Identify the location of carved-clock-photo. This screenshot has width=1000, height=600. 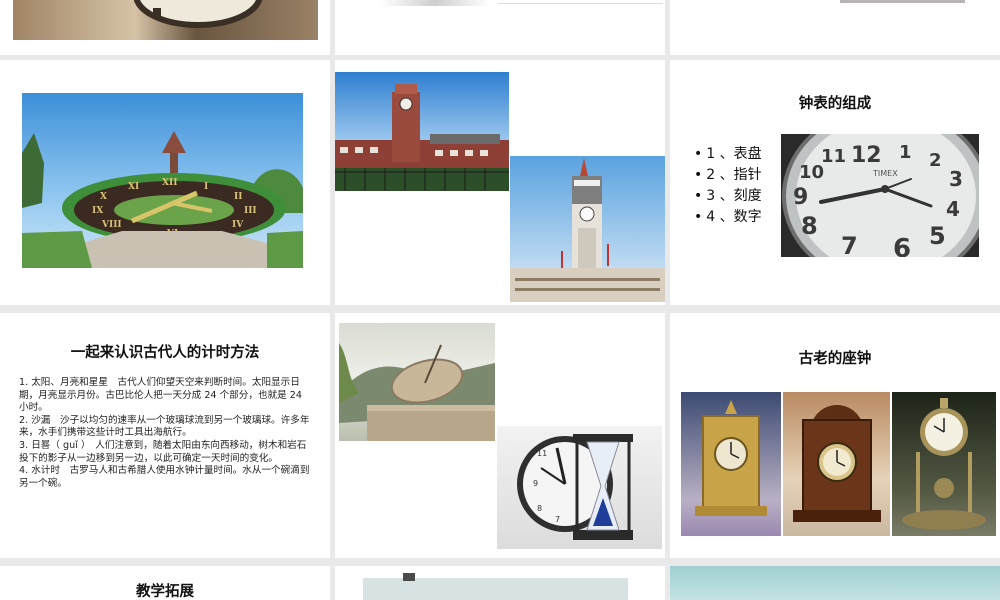
(836, 464).